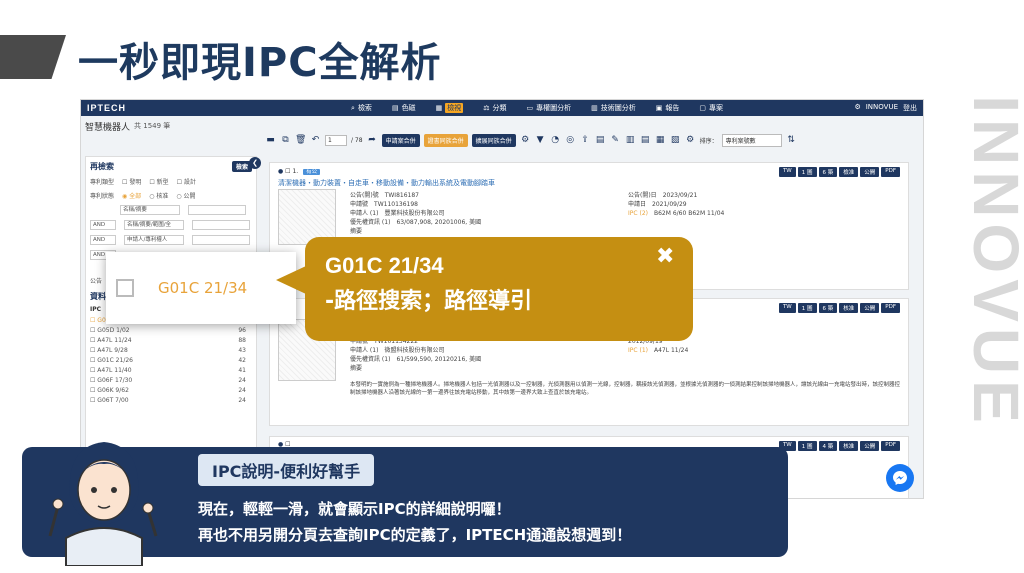 The width and height of the screenshot is (1024, 573). Describe the element at coordinates (630, 140) in the screenshot. I see `layout-1-icon: ▥` at that location.